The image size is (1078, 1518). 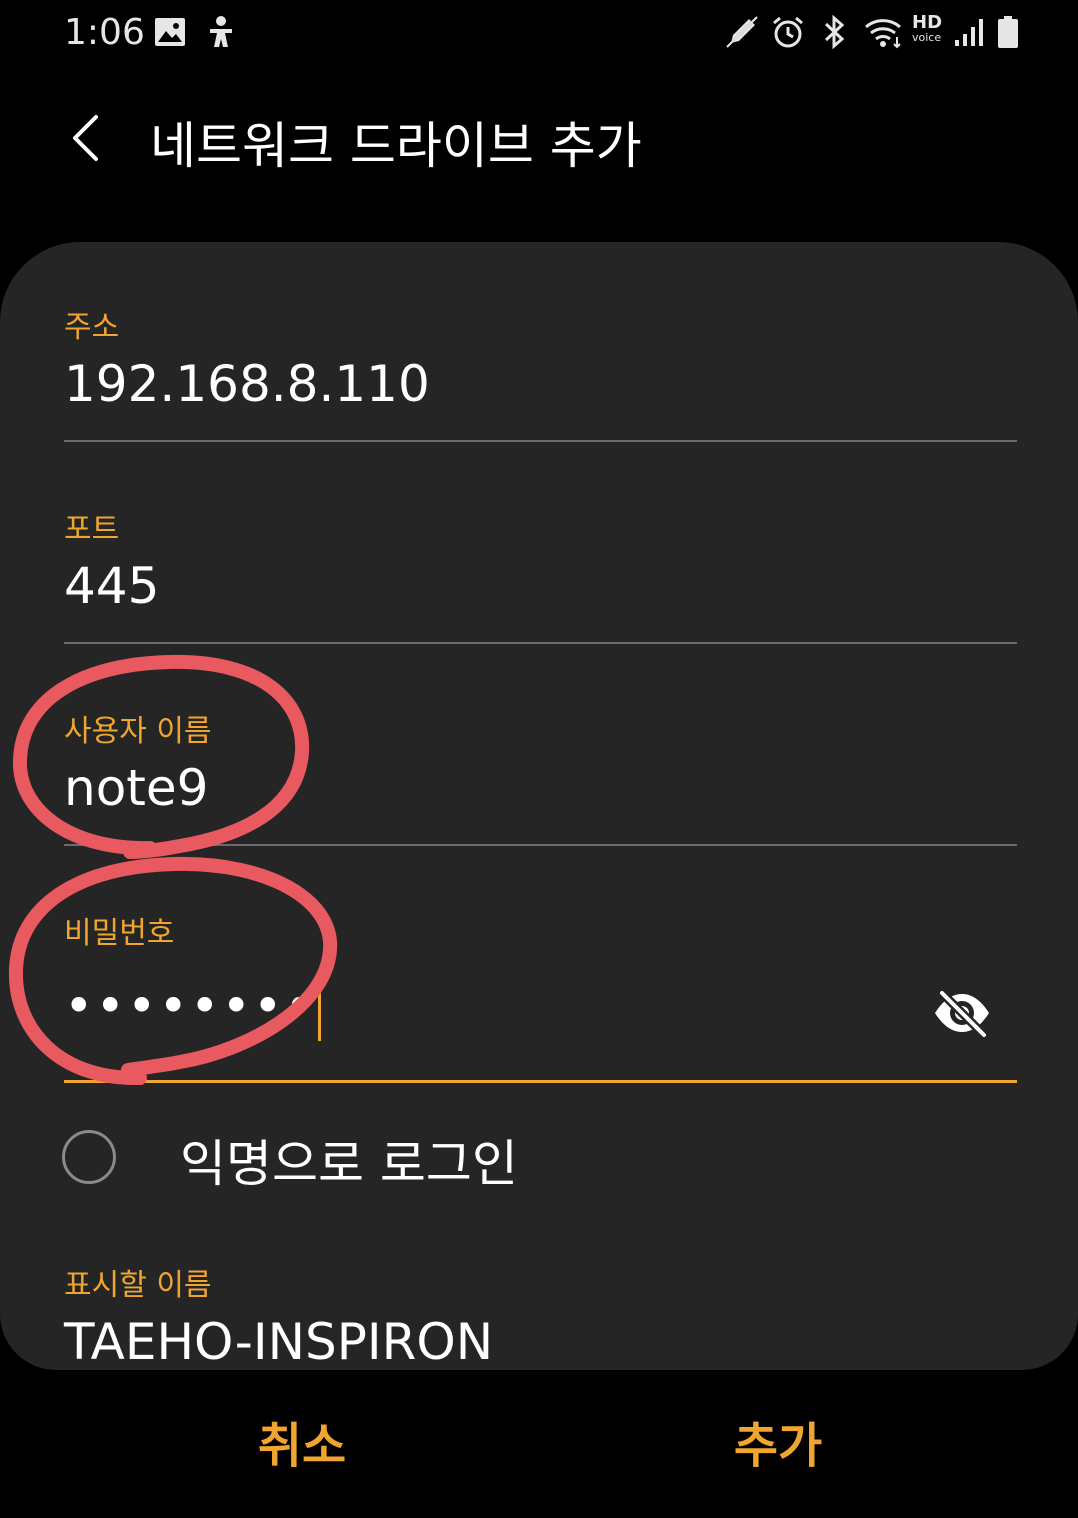 What do you see at coordinates (927, 22) in the screenshot?
I see `hd-label: HD` at bounding box center [927, 22].